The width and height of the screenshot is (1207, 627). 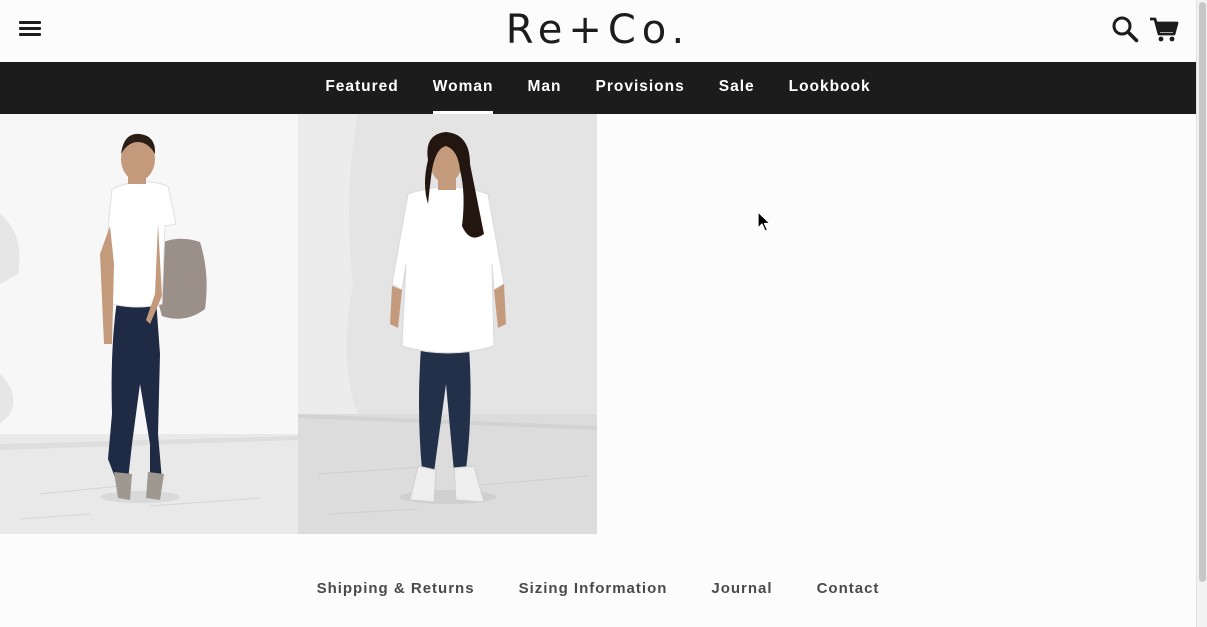 What do you see at coordinates (544, 88) in the screenshot?
I see `nav-item-man: Man` at bounding box center [544, 88].